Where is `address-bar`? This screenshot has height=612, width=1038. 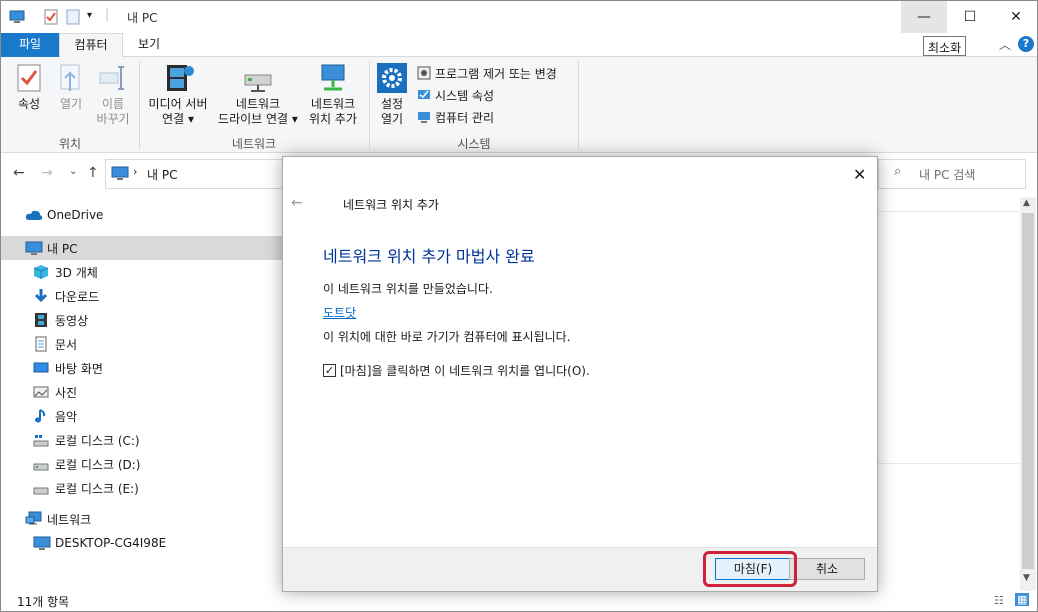
address-bar is located at coordinates (195, 174).